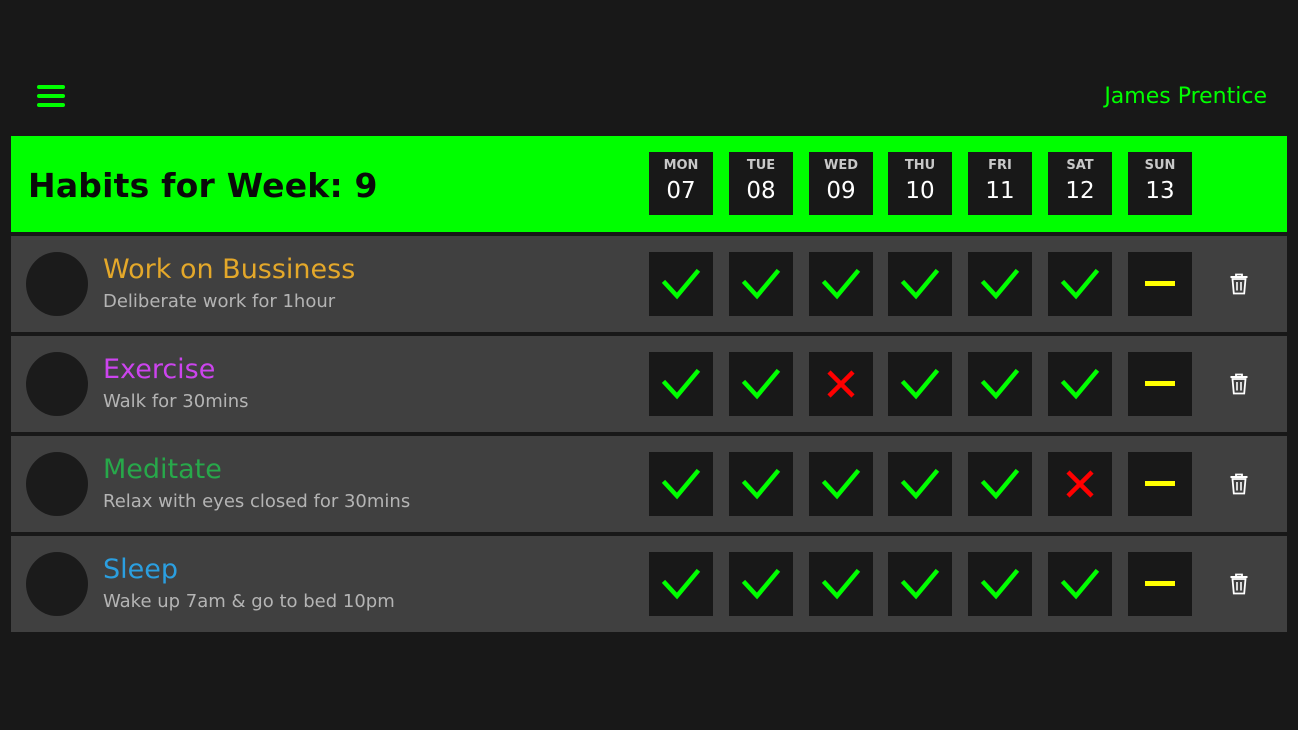  Describe the element at coordinates (51, 96) in the screenshot. I see `hamburger-menu-icon` at that location.